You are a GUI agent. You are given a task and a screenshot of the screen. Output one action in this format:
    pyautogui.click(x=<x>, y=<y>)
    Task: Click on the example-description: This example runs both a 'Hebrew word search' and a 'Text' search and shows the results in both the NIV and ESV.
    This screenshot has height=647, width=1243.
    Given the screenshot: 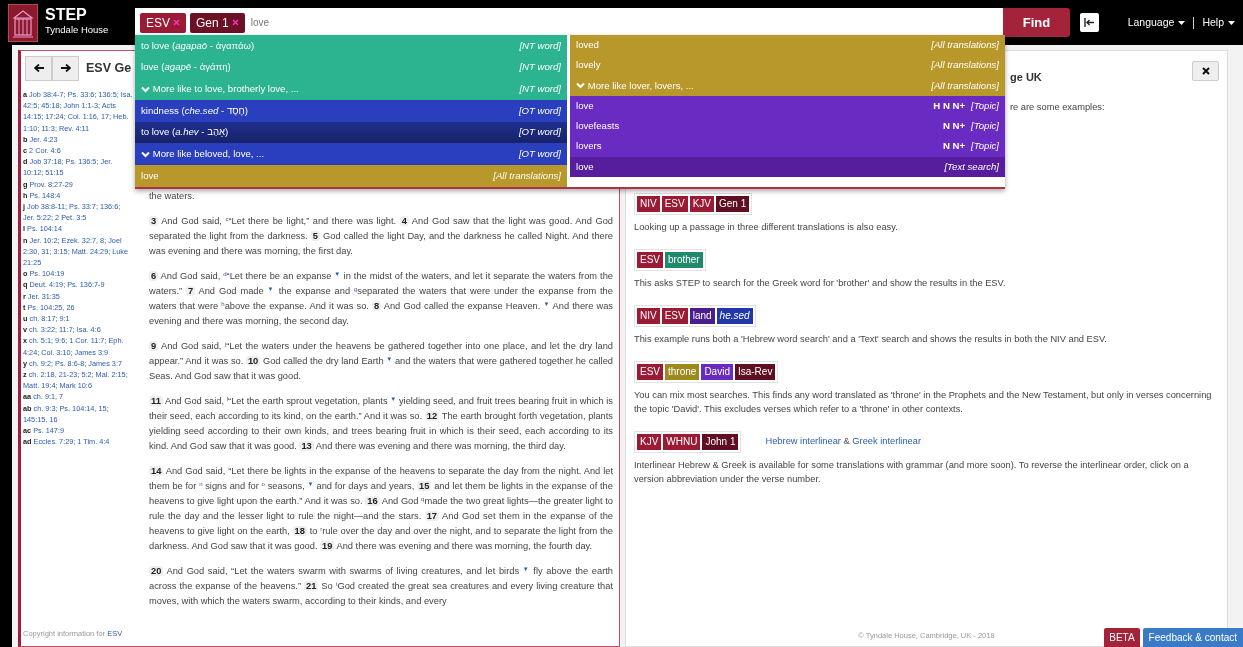 What is the action you would take?
    pyautogui.click(x=871, y=339)
    